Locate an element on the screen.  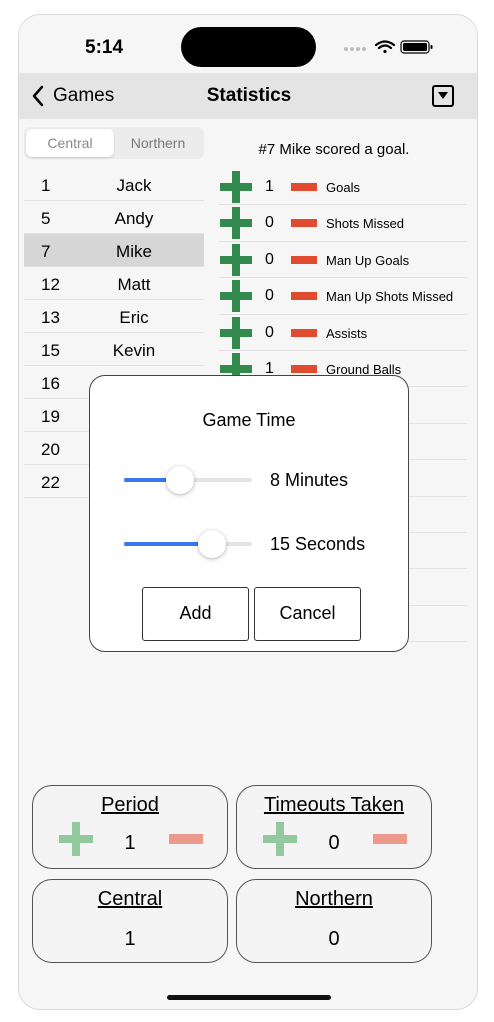
player-number: 15 is located at coordinates (50, 350).